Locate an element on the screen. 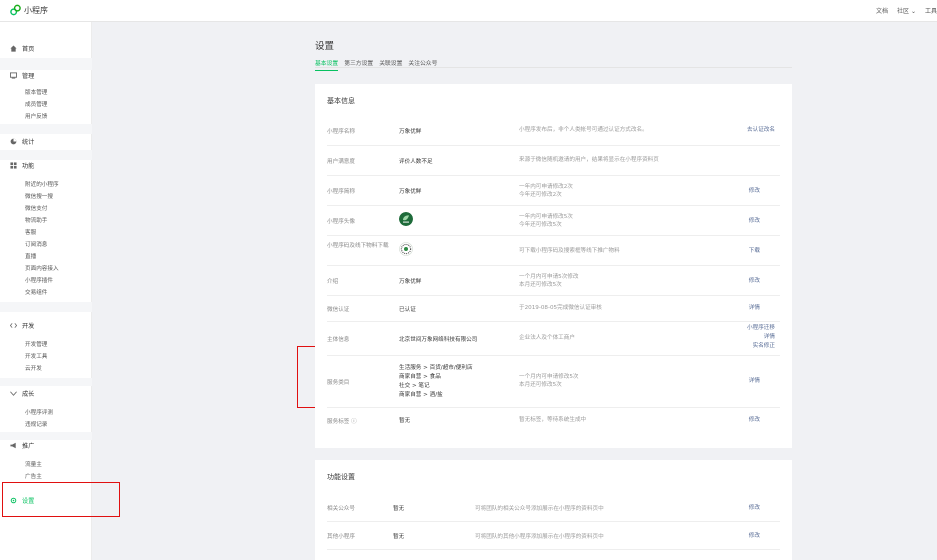  page-title: 设置 is located at coordinates (325, 46).